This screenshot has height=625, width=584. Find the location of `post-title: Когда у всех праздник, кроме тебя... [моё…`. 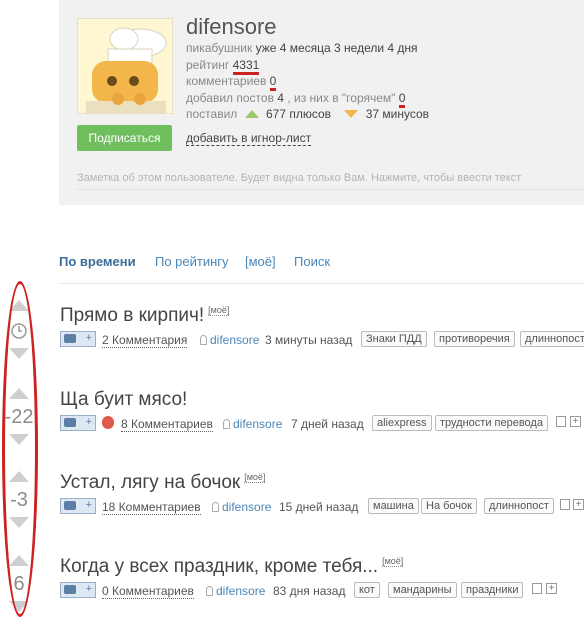

post-title: Когда у всех праздник, кроме тебя... [моё… is located at coordinates (232, 567).